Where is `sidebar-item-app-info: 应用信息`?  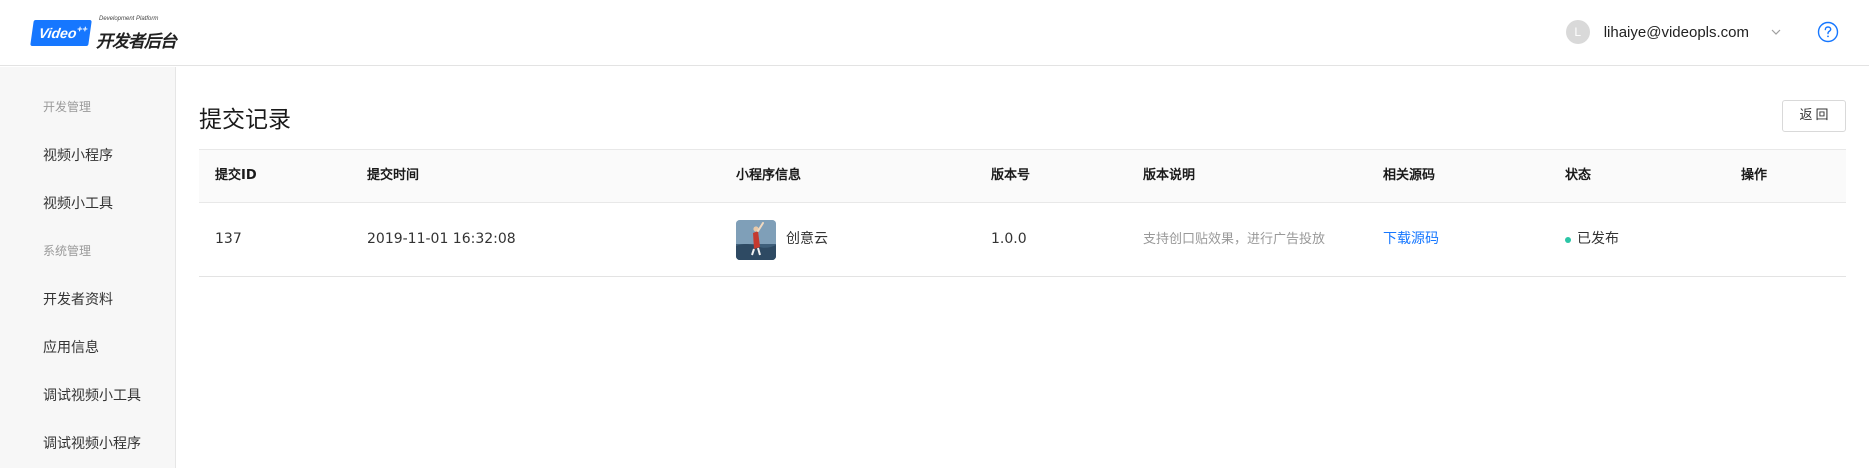 sidebar-item-app-info: 应用信息 is located at coordinates (71, 347).